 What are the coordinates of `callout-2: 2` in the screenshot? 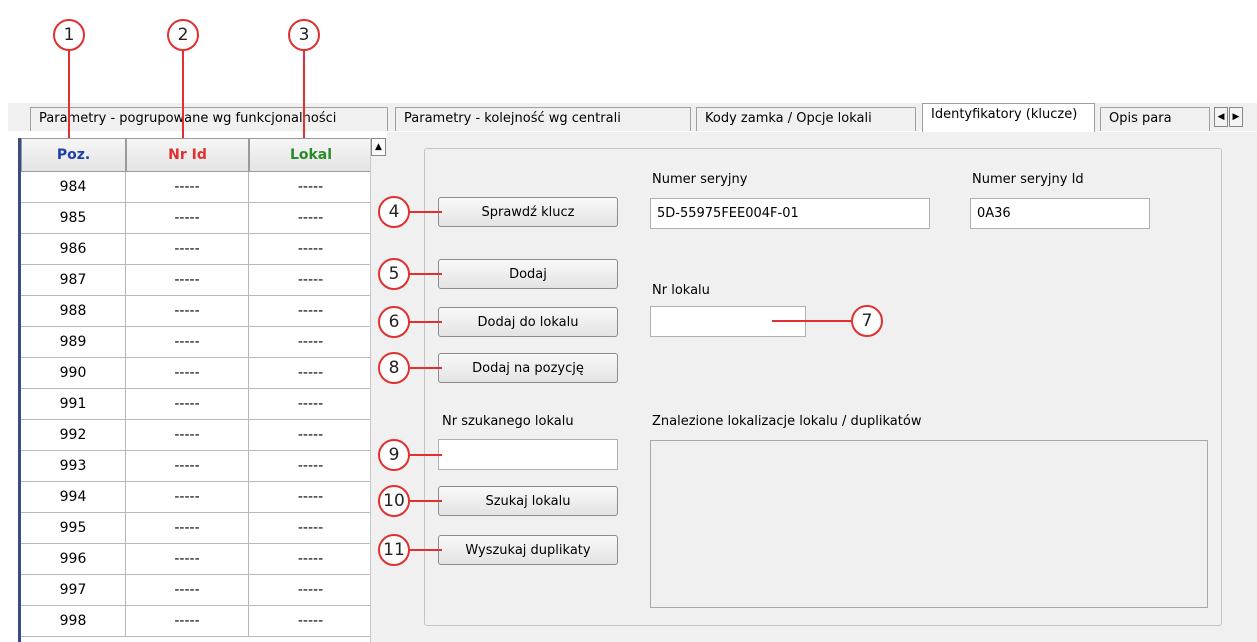 It's located at (183, 35).